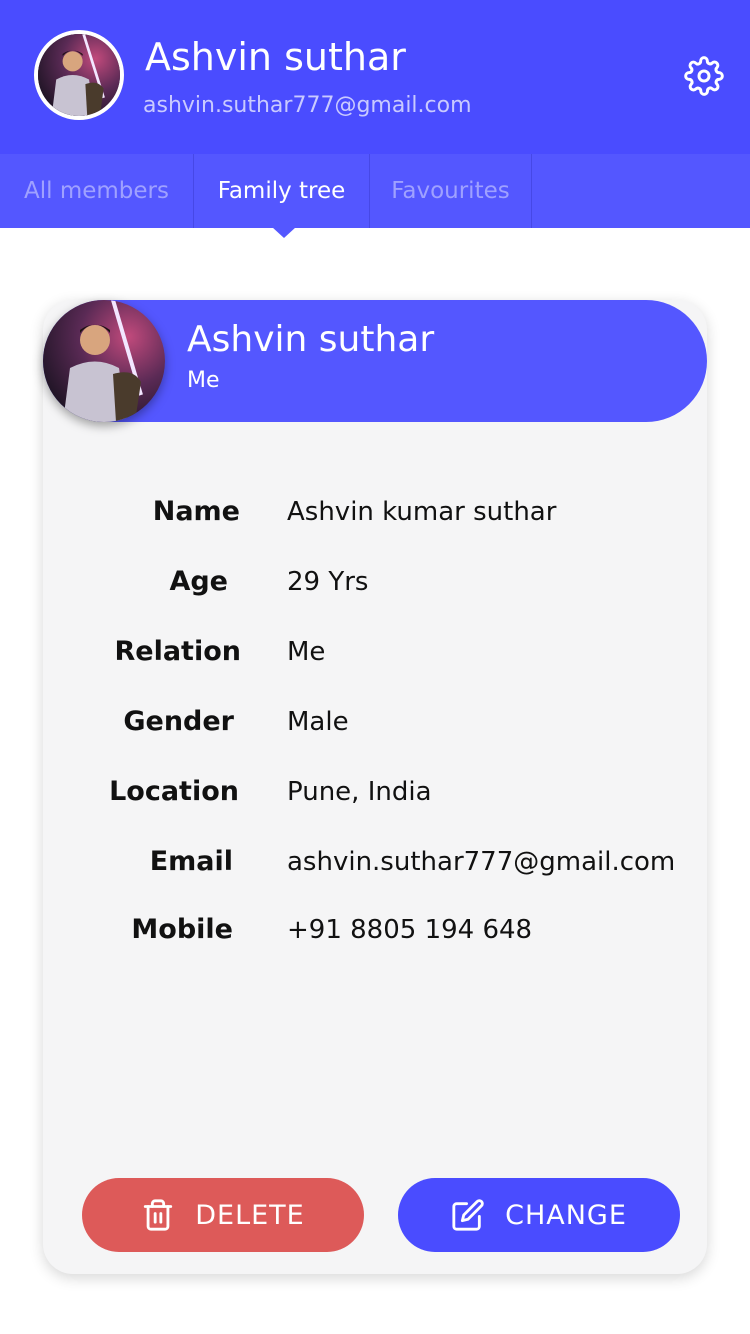  I want to click on tab-family-tree: Family tree, so click(282, 191).